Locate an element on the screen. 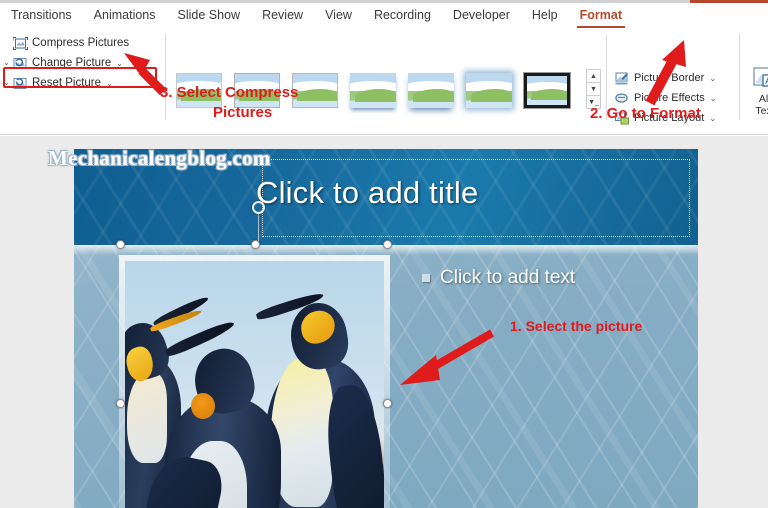 The width and height of the screenshot is (768, 508). annotation-step-1: 1. Select the picture is located at coordinates (576, 326).